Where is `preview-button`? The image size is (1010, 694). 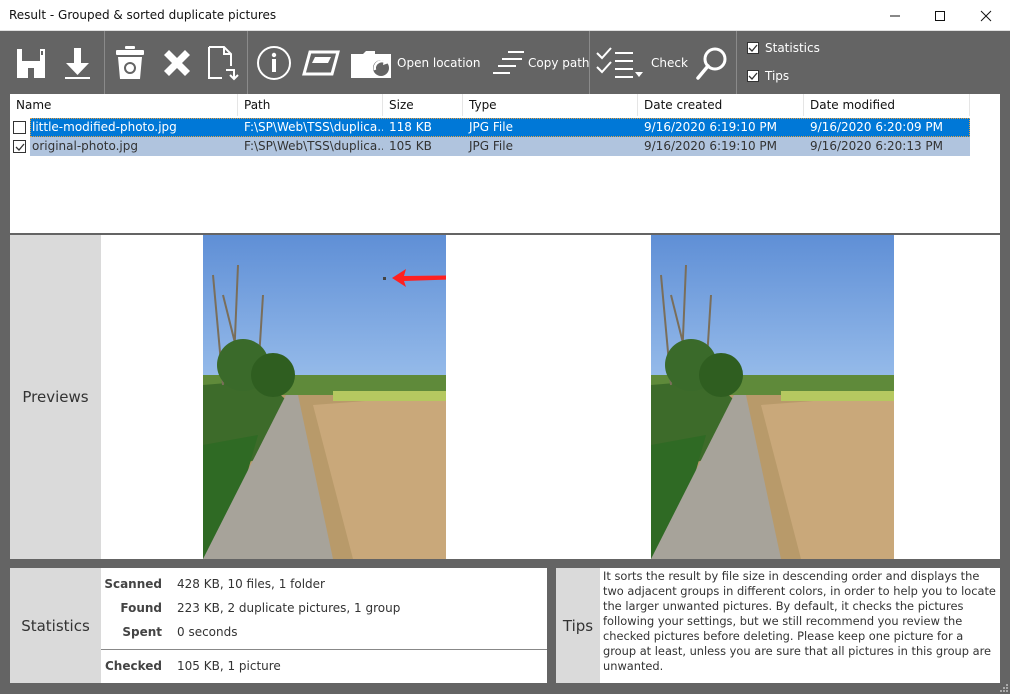
preview-button is located at coordinates (321, 63).